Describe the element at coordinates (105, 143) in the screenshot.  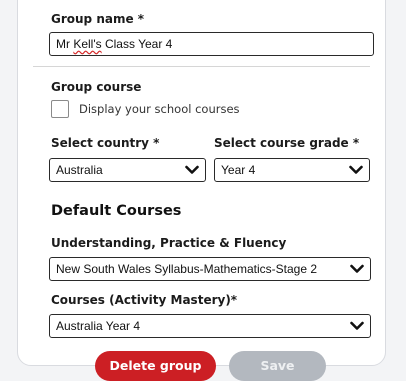
I see `country-label: Select country *` at that location.